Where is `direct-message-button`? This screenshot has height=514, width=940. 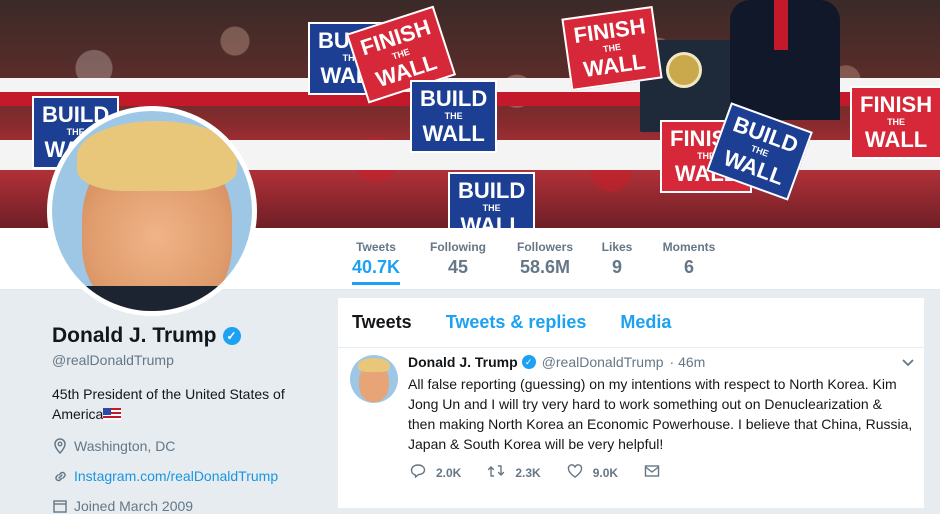
direct-message-button is located at coordinates (657, 473).